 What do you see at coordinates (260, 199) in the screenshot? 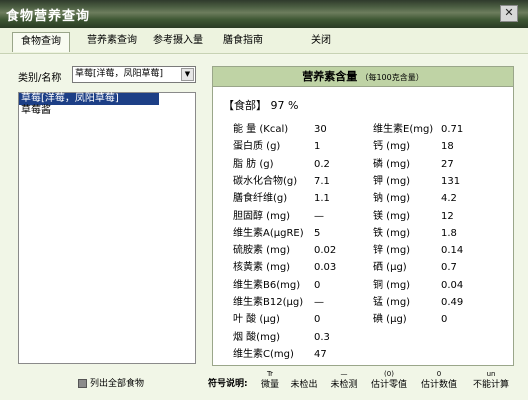
I see `nutrient-label: 膳食纤维(g)` at bounding box center [260, 199].